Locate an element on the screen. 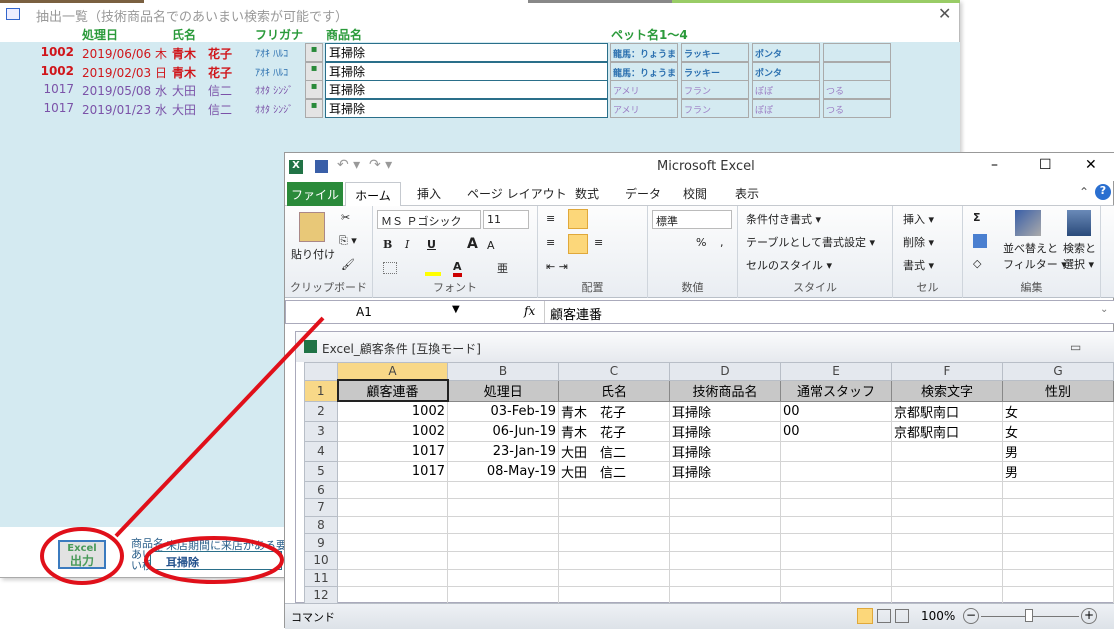 The height and width of the screenshot is (629, 1114). delete-cells-button: 削除 ▾ is located at coordinates (918, 242).